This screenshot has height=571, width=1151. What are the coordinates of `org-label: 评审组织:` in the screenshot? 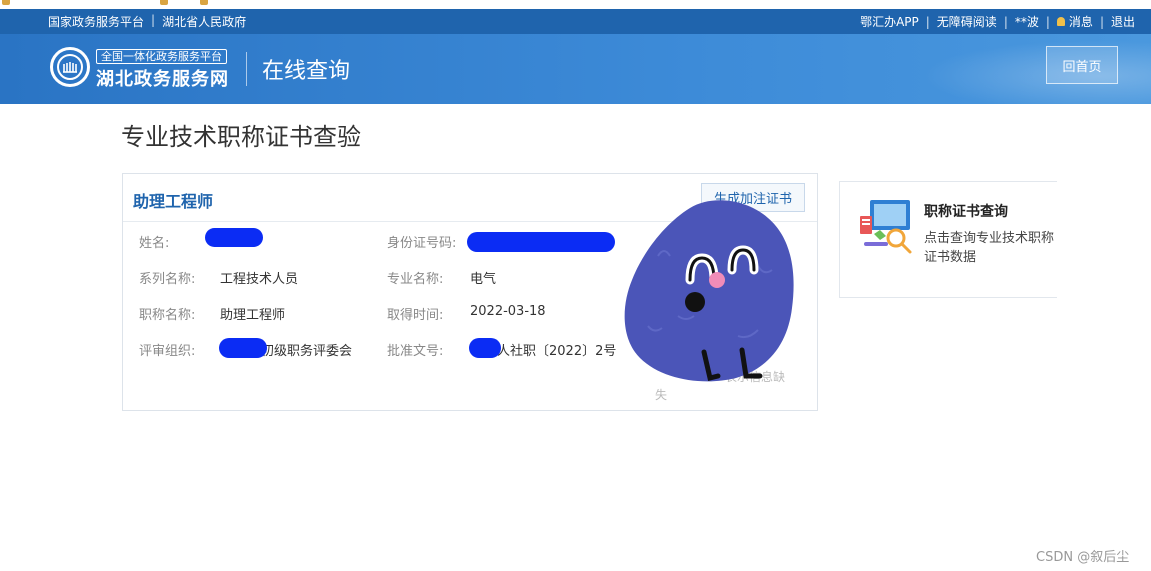 It's located at (167, 351).